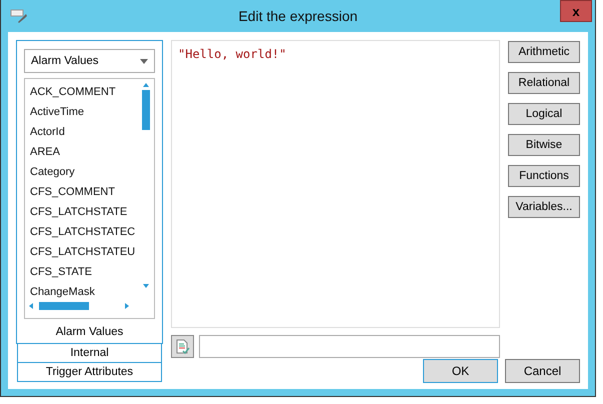  What do you see at coordinates (146, 85) in the screenshot?
I see `scroll-up-icon` at bounding box center [146, 85].